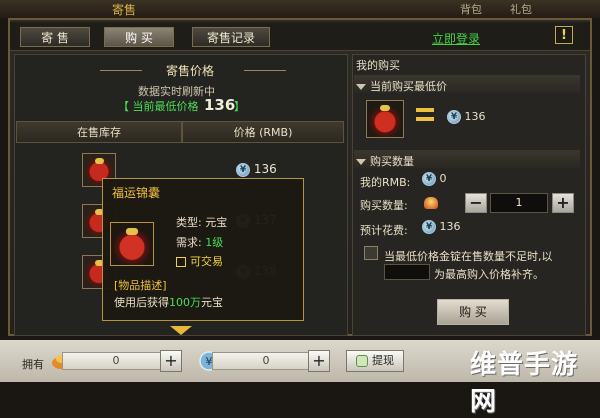 The image size is (600, 418). Describe the element at coordinates (191, 242) in the screenshot. I see `requirement-label: 需求:` at that location.